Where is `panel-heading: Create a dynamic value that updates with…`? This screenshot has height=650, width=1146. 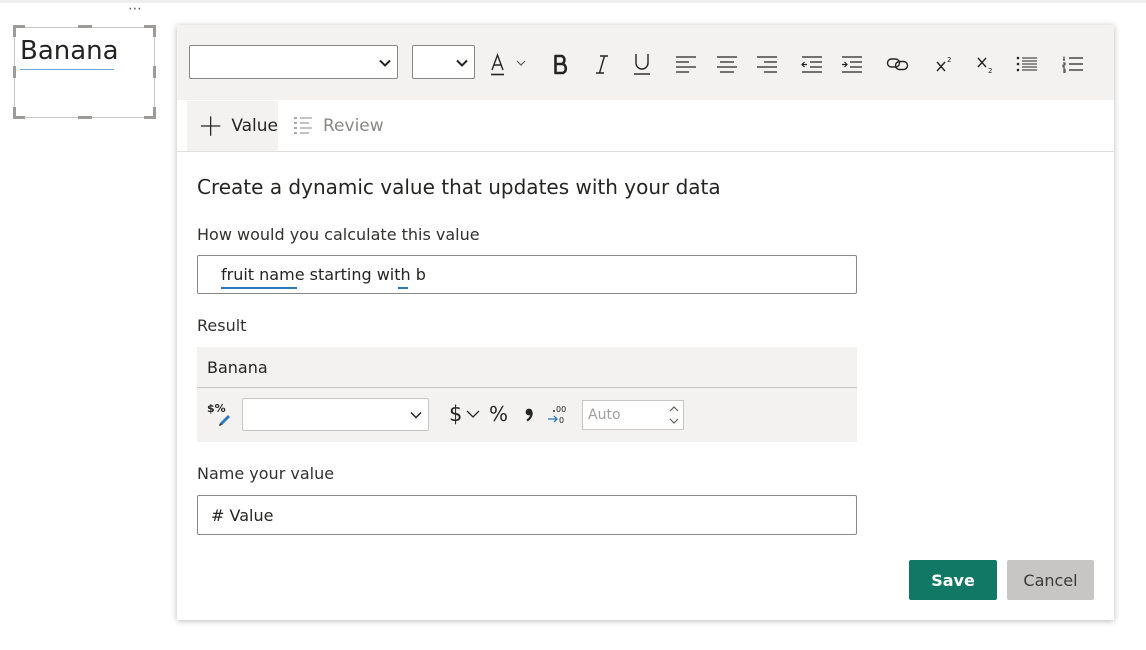
panel-heading: Create a dynamic value that updates with… is located at coordinates (459, 187).